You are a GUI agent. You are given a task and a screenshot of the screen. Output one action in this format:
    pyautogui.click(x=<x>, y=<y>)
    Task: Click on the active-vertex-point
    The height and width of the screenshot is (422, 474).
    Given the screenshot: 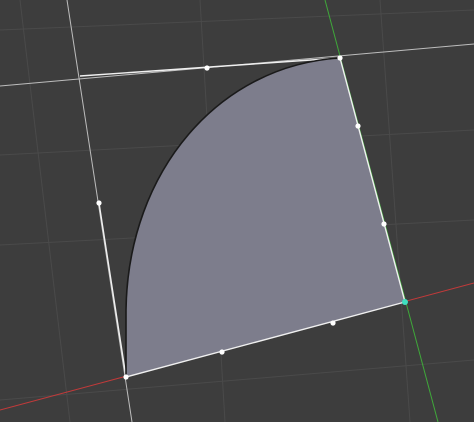 What is the action you would take?
    pyautogui.click(x=405, y=302)
    